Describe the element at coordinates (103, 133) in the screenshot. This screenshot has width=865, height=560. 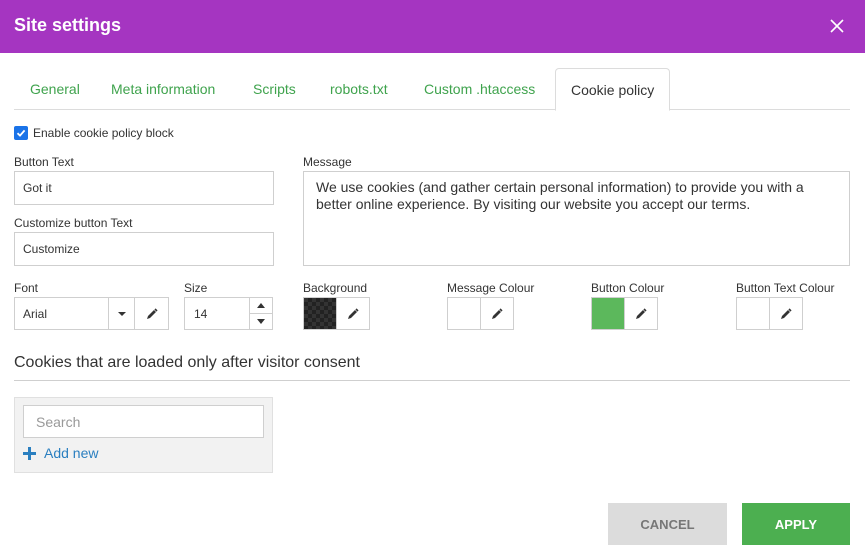
I see `enable-cookie-policy-label: Enable cookie policy block` at that location.